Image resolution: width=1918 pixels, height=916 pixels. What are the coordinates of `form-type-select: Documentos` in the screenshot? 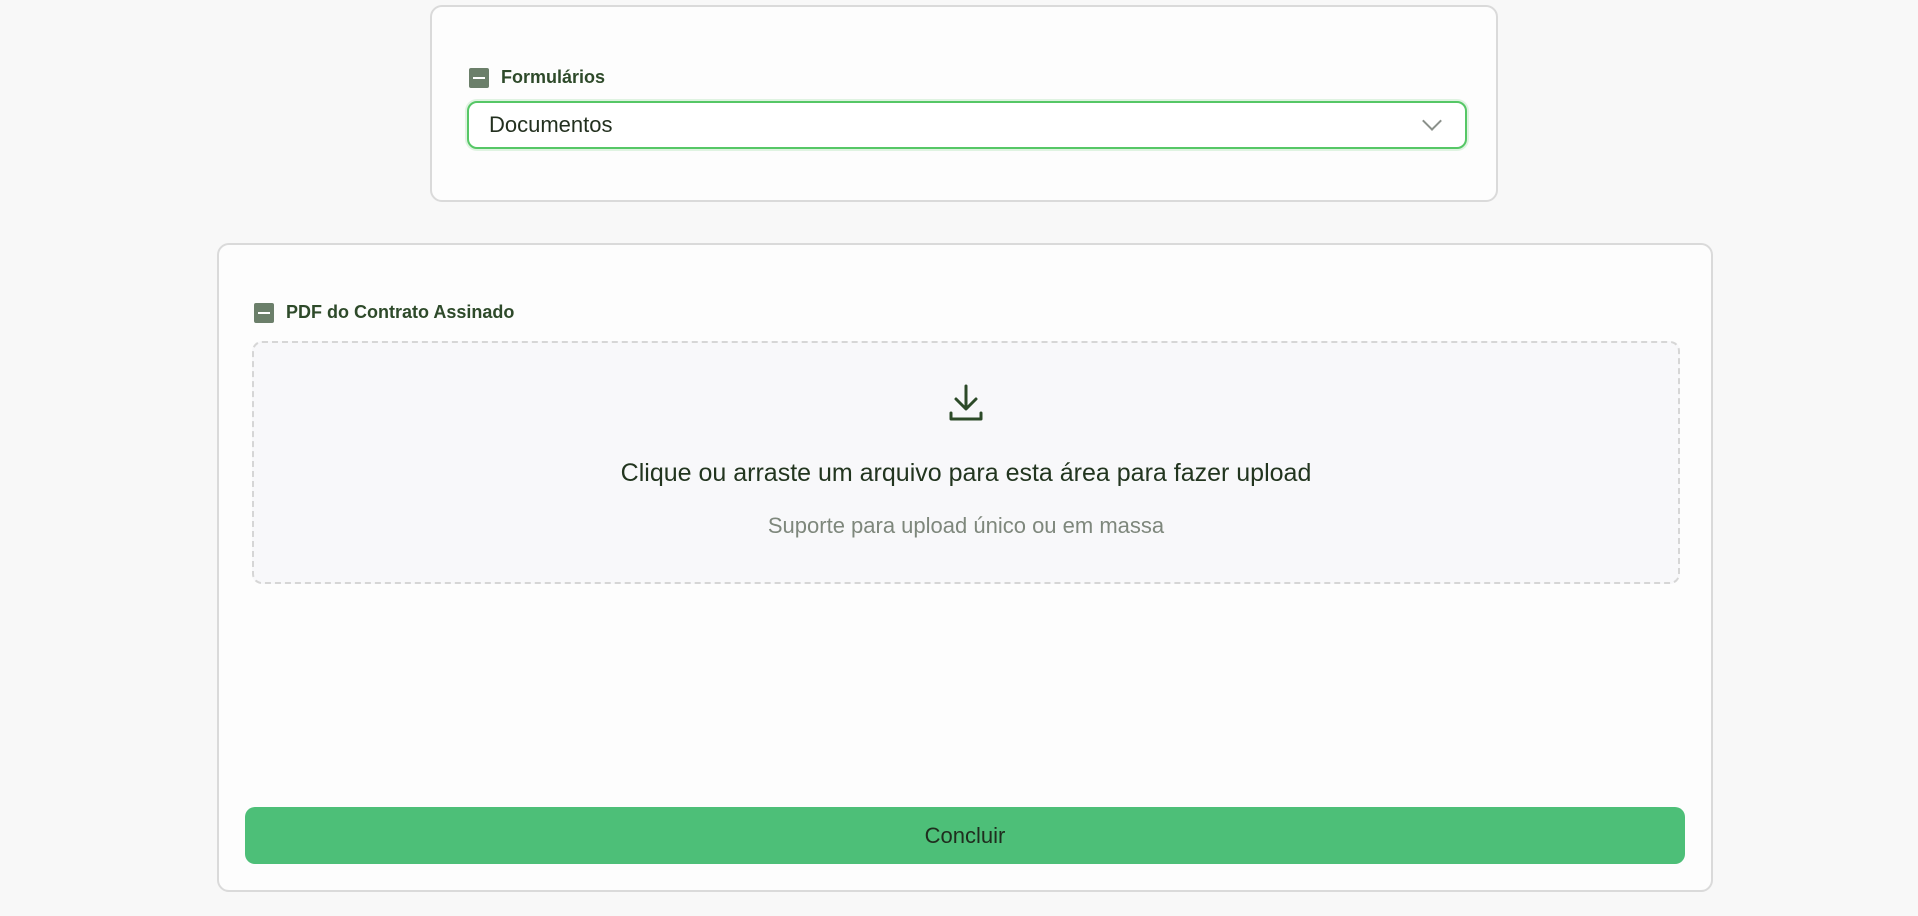 It's located at (967, 125).